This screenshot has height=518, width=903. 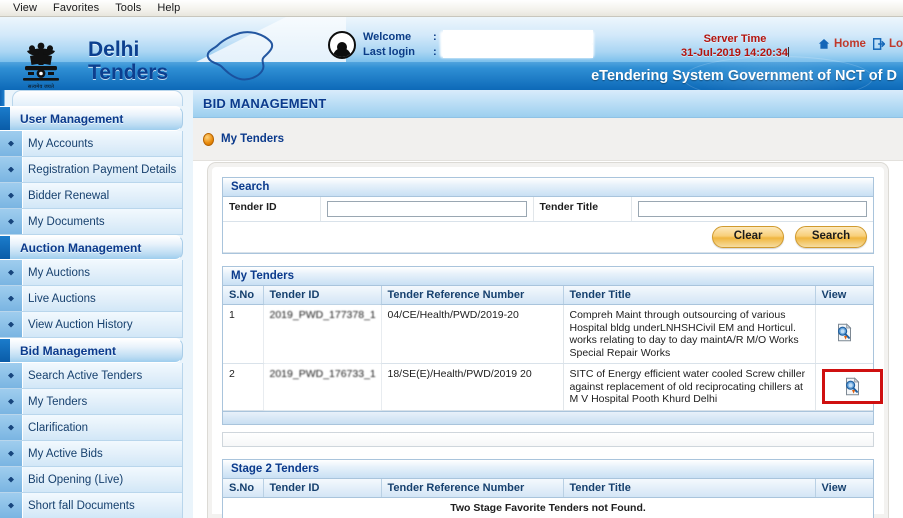 What do you see at coordinates (548, 104) in the screenshot?
I see `page-title: BID MANAGEMENT` at bounding box center [548, 104].